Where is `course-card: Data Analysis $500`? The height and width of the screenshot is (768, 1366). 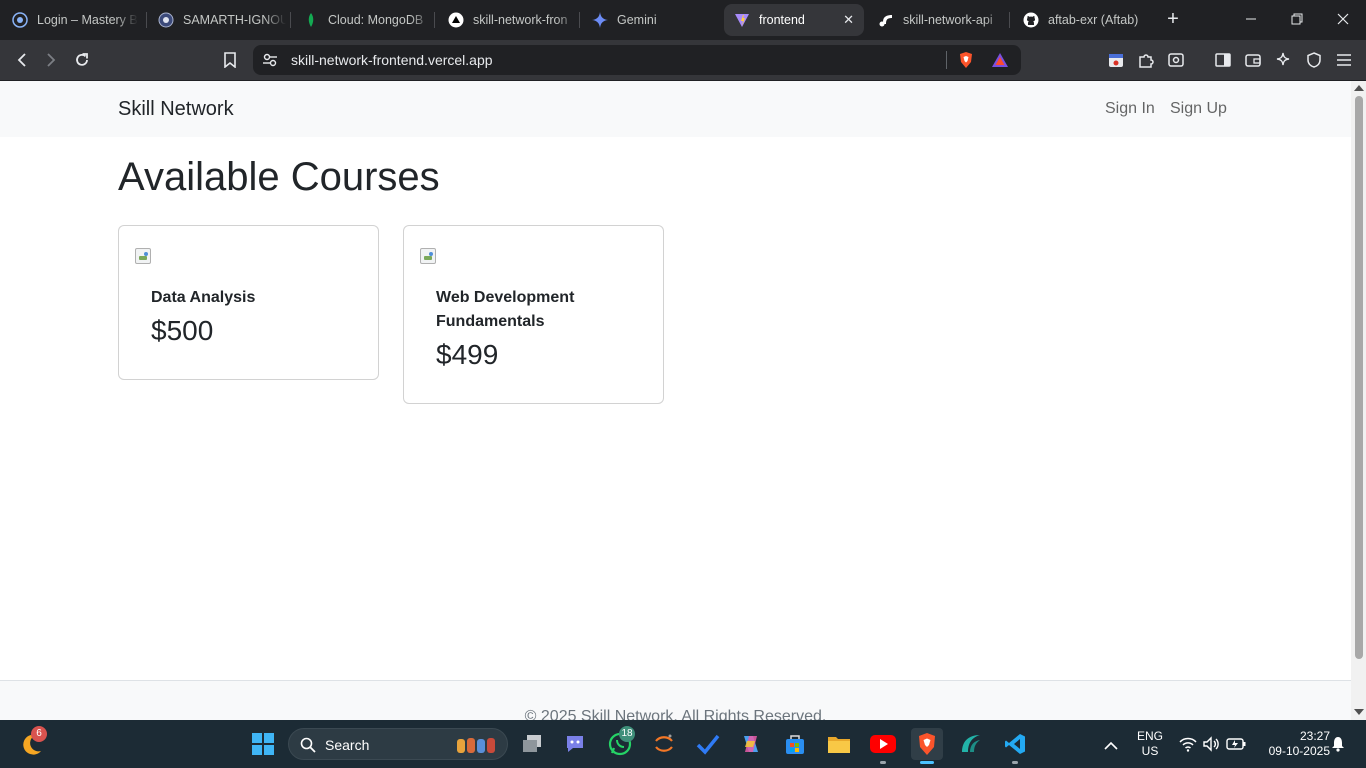
course-card: Data Analysis $500 is located at coordinates (248, 302).